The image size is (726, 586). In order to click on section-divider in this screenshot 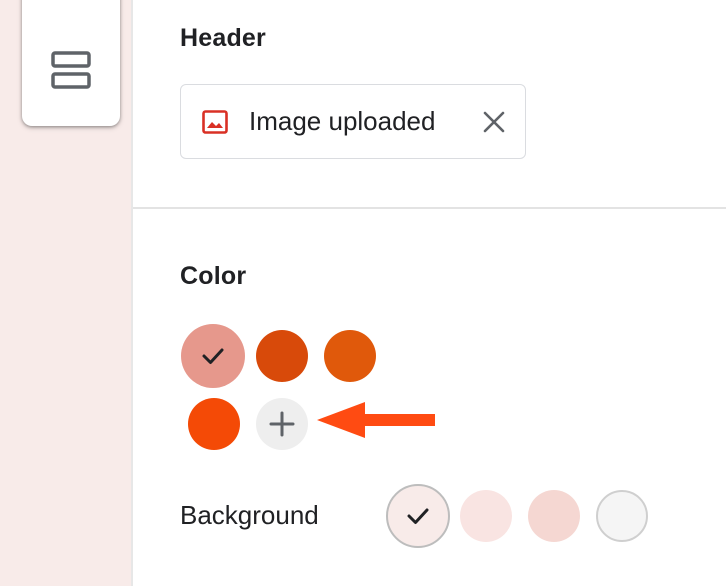, I will do `click(429, 208)`.